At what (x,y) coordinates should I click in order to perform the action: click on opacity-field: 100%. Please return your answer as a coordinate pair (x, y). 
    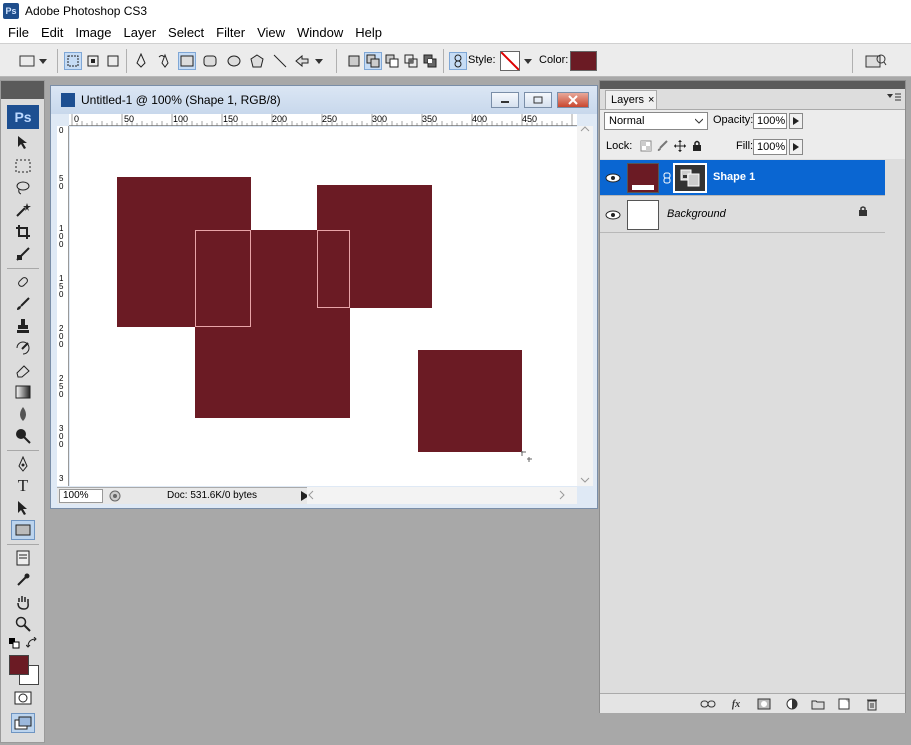
    Looking at the image, I should click on (770, 121).